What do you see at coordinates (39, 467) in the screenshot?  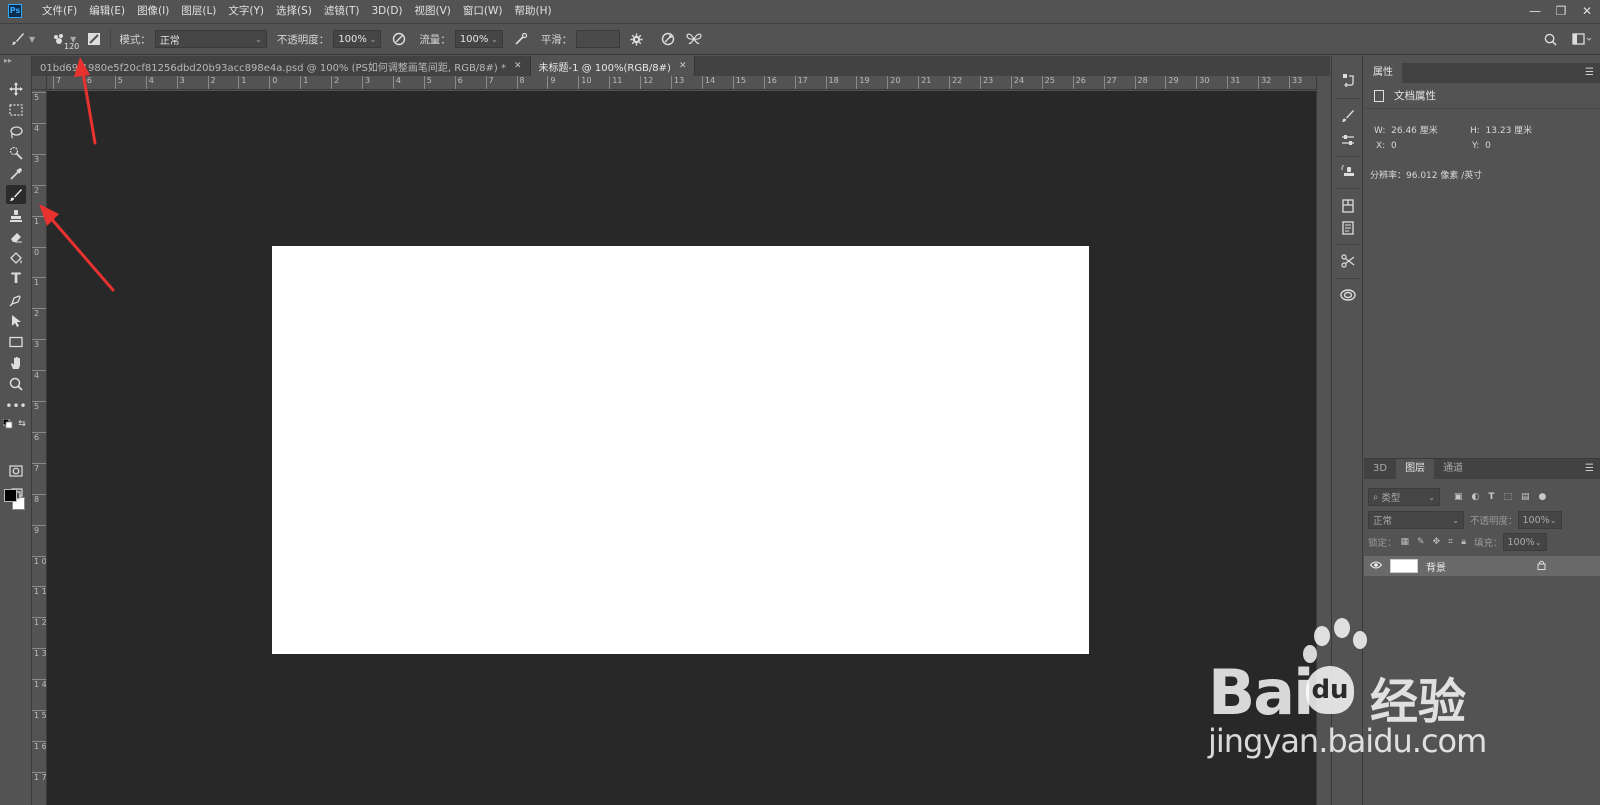 I see `ruler-left-tick: 7` at bounding box center [39, 467].